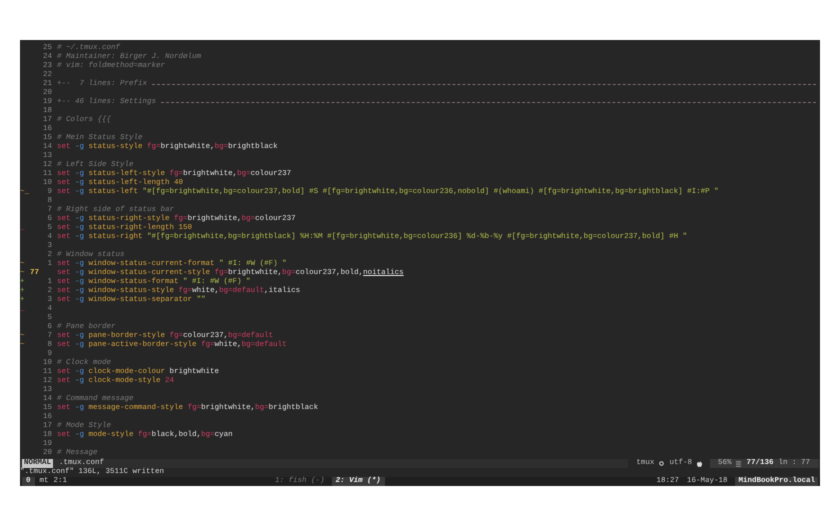 This screenshot has width=840, height=507. Describe the element at coordinates (739, 463) in the screenshot. I see `lines-icon` at that location.